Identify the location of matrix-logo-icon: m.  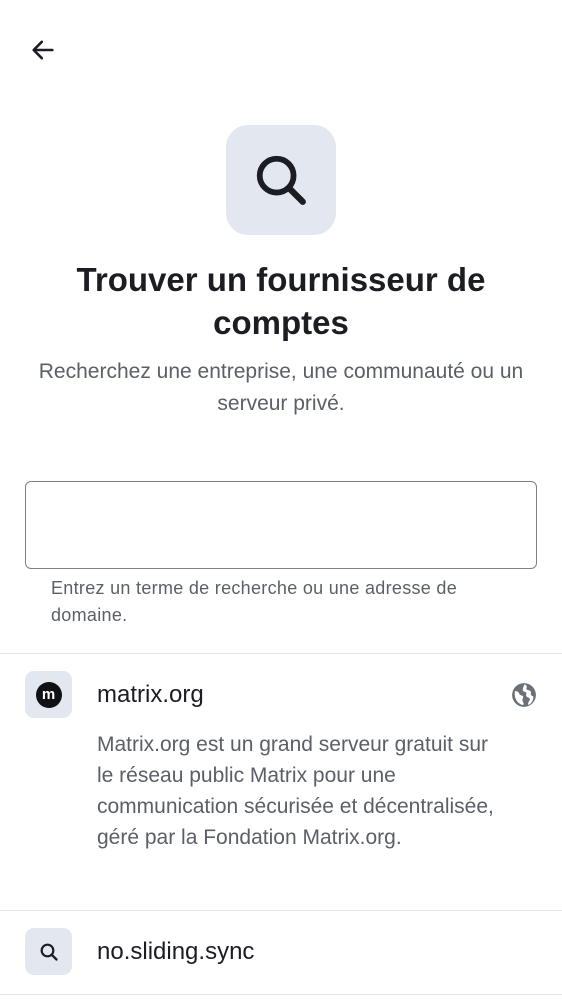
(48, 694).